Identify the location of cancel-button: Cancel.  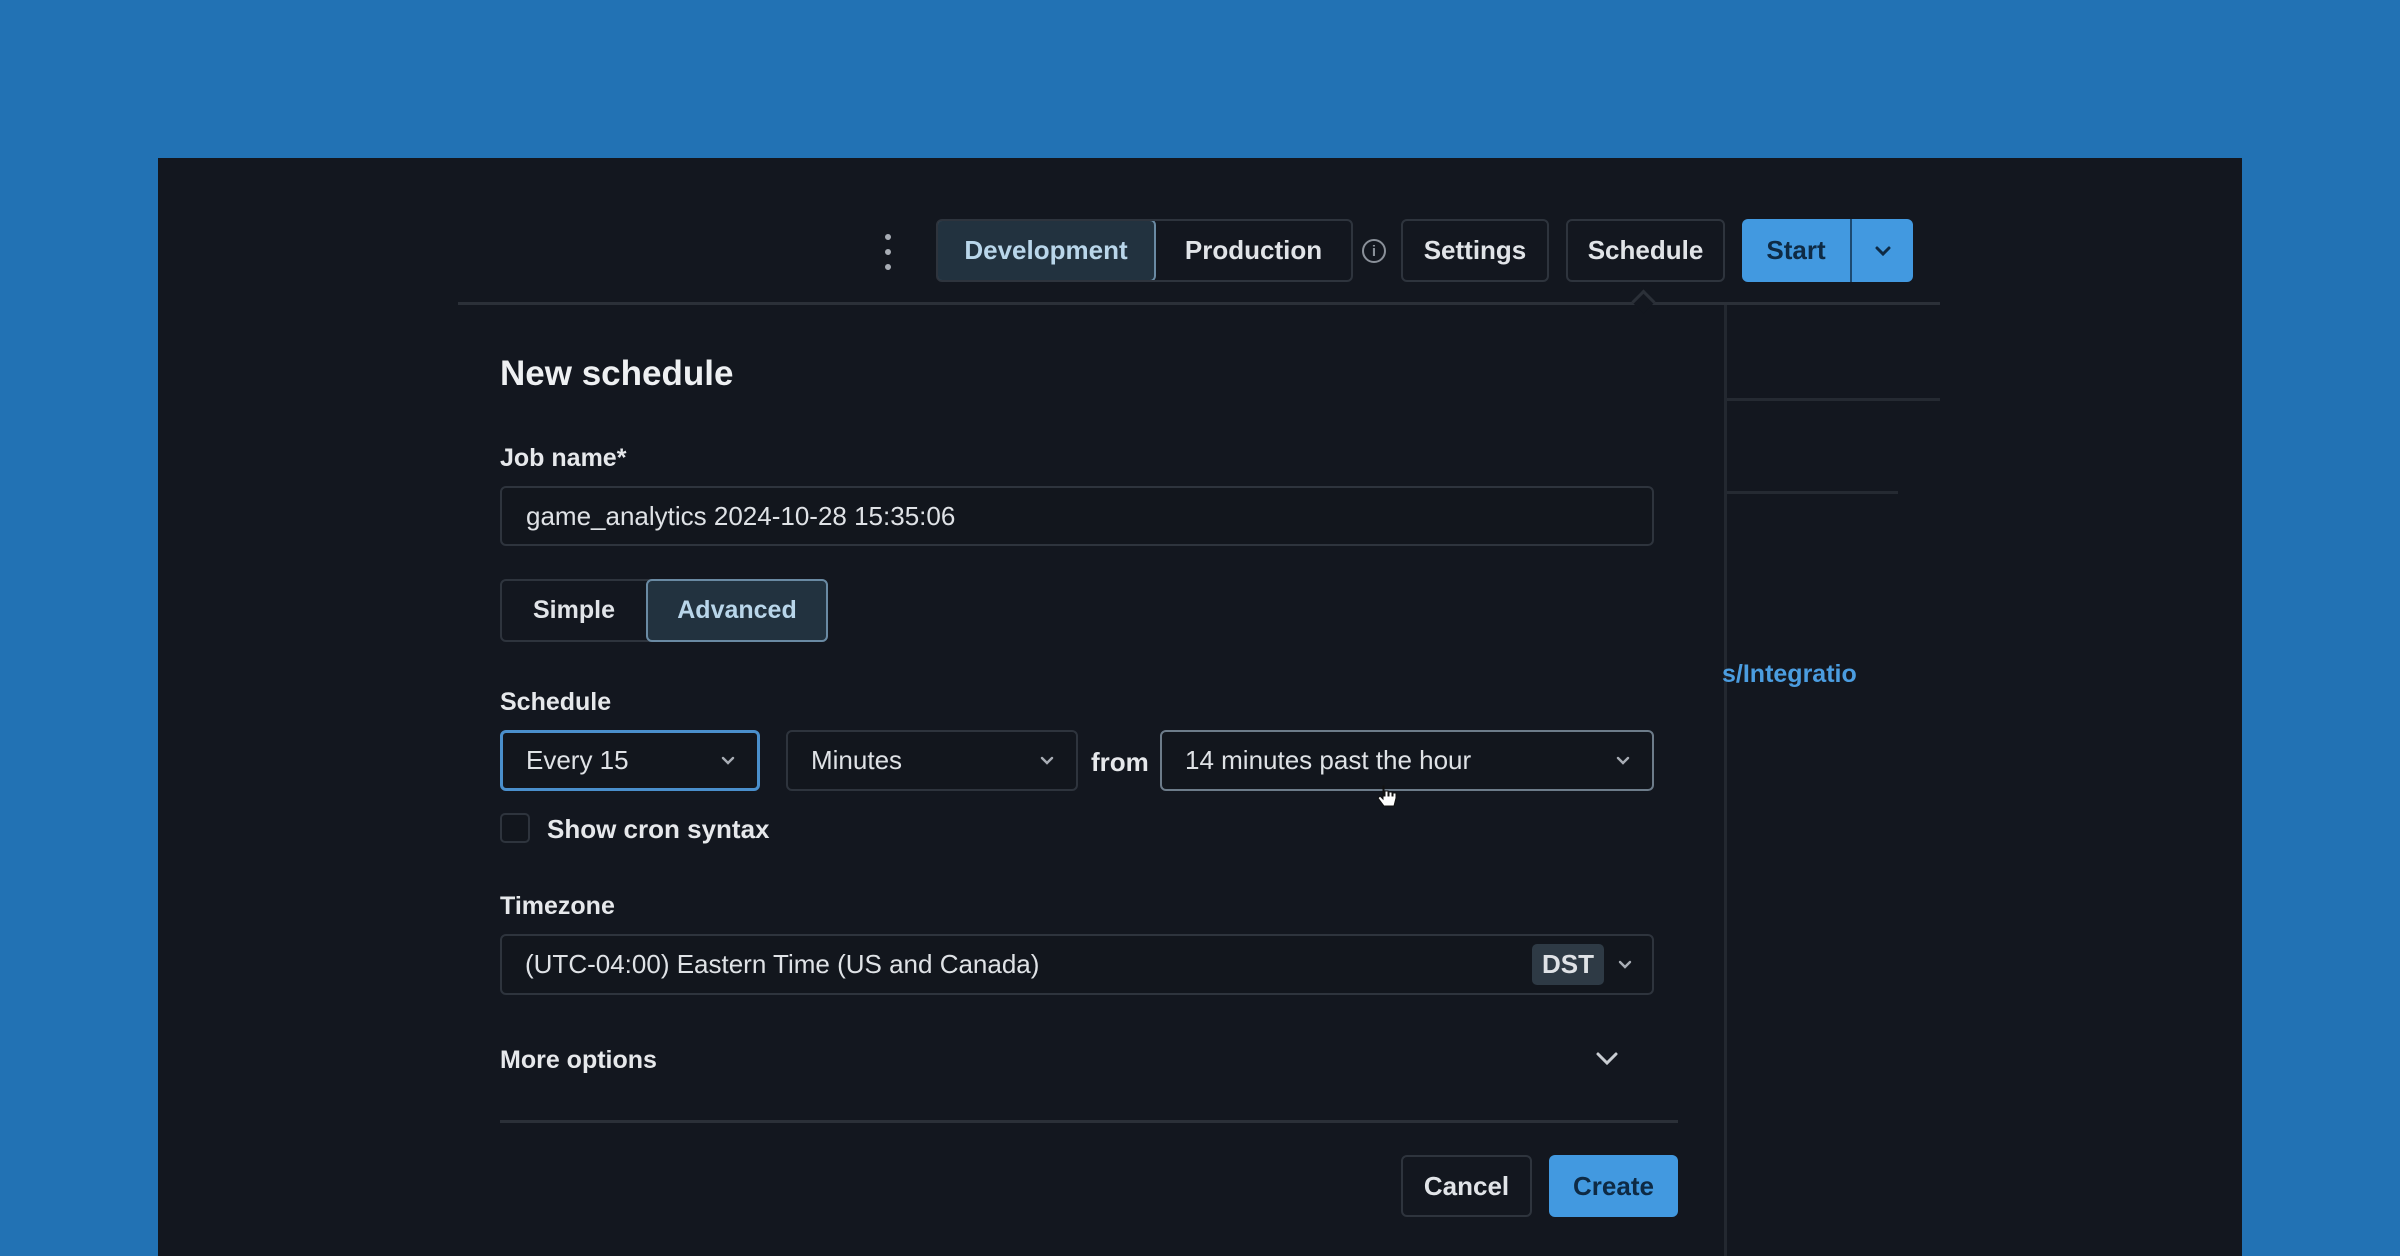
(1466, 1186).